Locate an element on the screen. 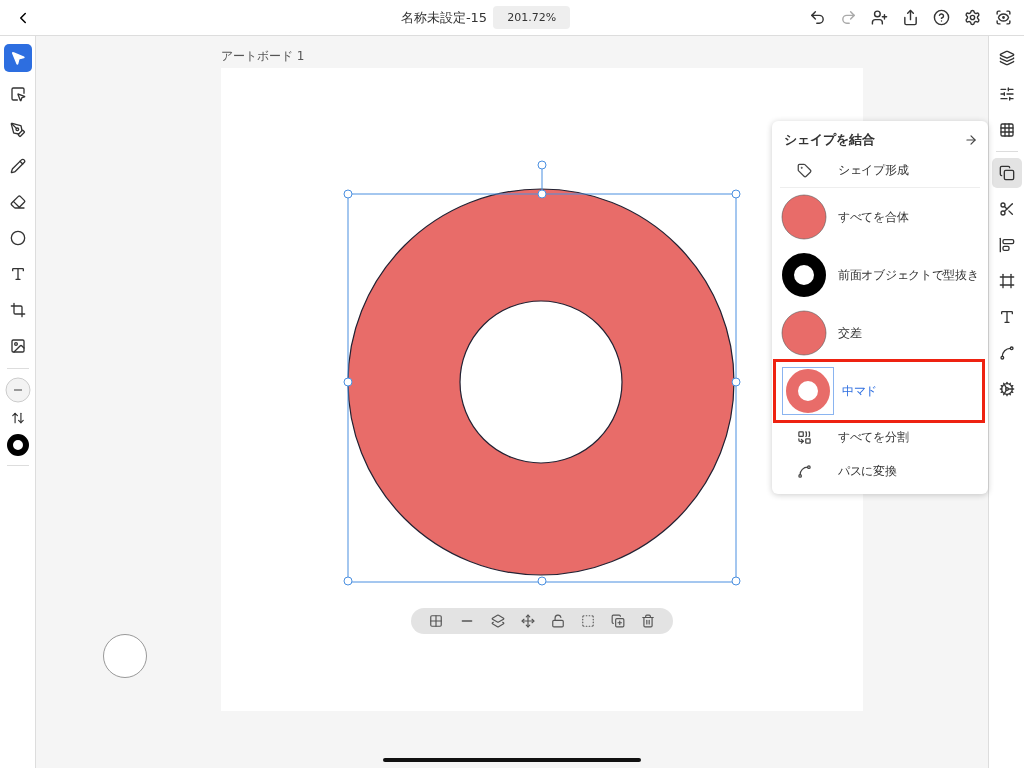  path-icon is located at coordinates (804, 471).